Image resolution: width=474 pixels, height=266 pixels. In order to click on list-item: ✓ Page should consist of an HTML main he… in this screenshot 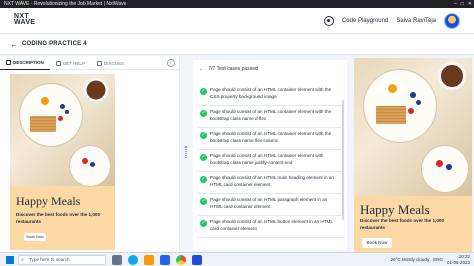, I will do `click(270, 183)`.